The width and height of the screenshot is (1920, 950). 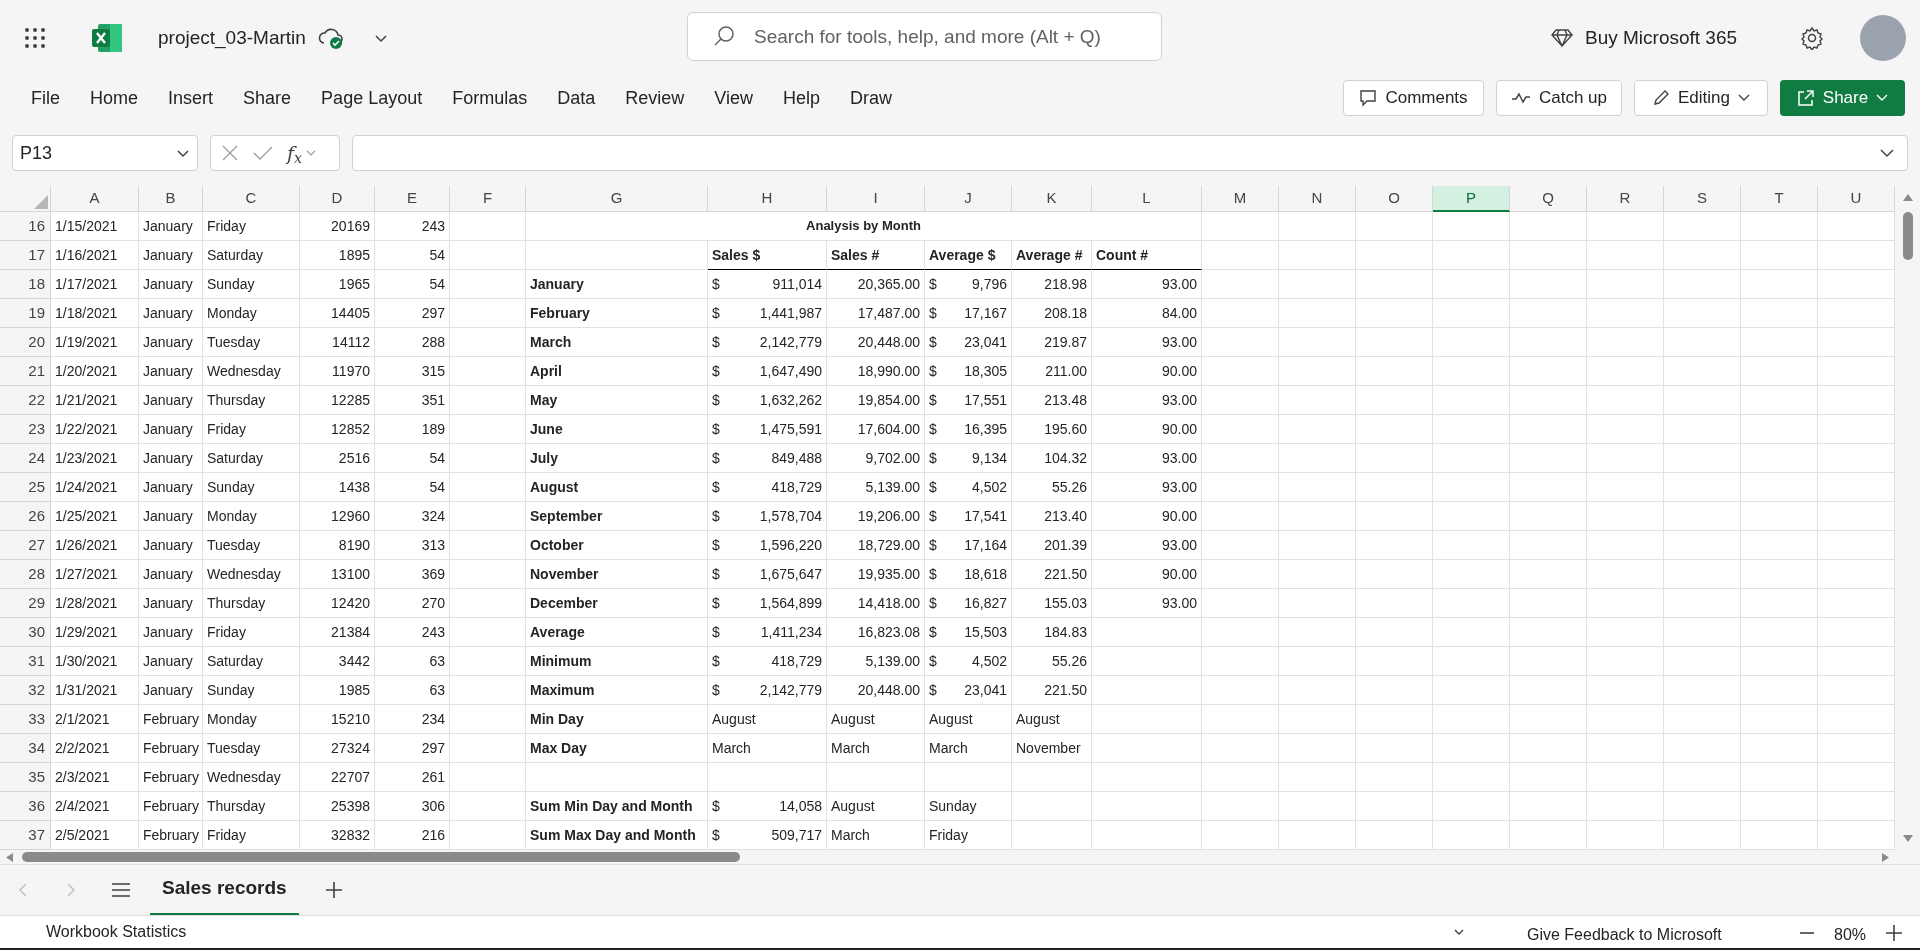 What do you see at coordinates (25, 777) in the screenshot?
I see `row-header: 35` at bounding box center [25, 777].